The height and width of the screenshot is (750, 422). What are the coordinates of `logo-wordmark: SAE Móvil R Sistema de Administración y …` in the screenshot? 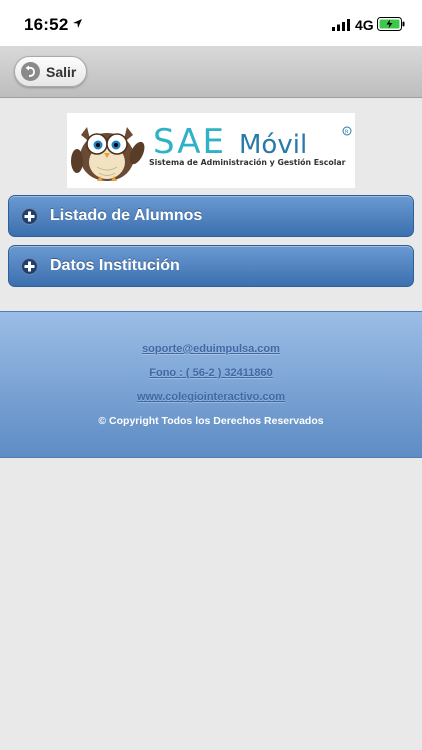 It's located at (250, 144).